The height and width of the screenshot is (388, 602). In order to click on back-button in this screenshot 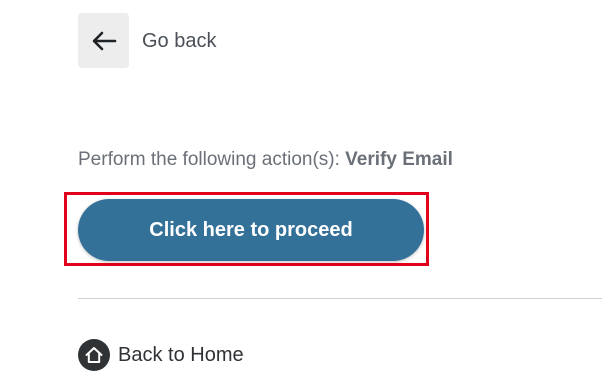, I will do `click(103, 40)`.